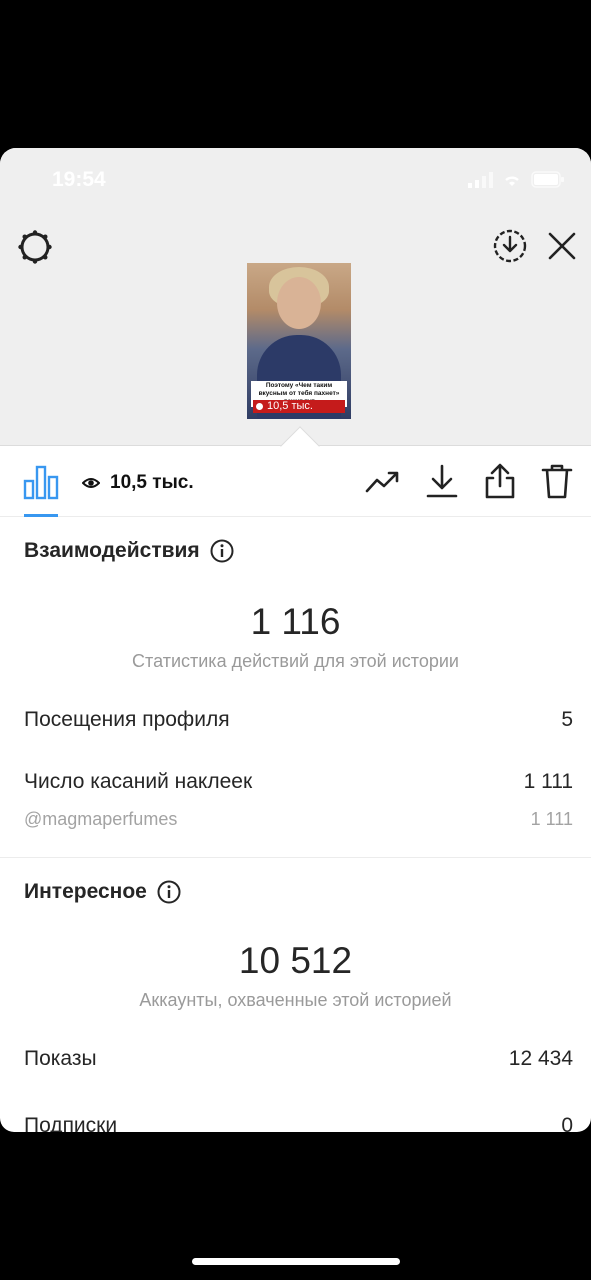 Image resolution: width=591 pixels, height=1280 pixels. What do you see at coordinates (295, 661) in the screenshot?
I see `interactions-total-label: Статистика действий для этой истории` at bounding box center [295, 661].